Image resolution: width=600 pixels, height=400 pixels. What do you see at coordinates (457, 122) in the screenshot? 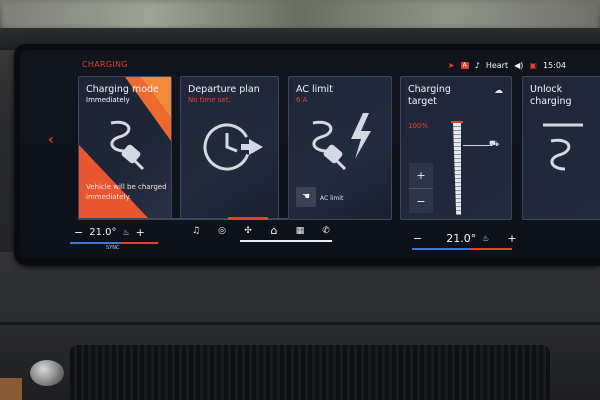
I see `gauge-target-marker` at bounding box center [457, 122].